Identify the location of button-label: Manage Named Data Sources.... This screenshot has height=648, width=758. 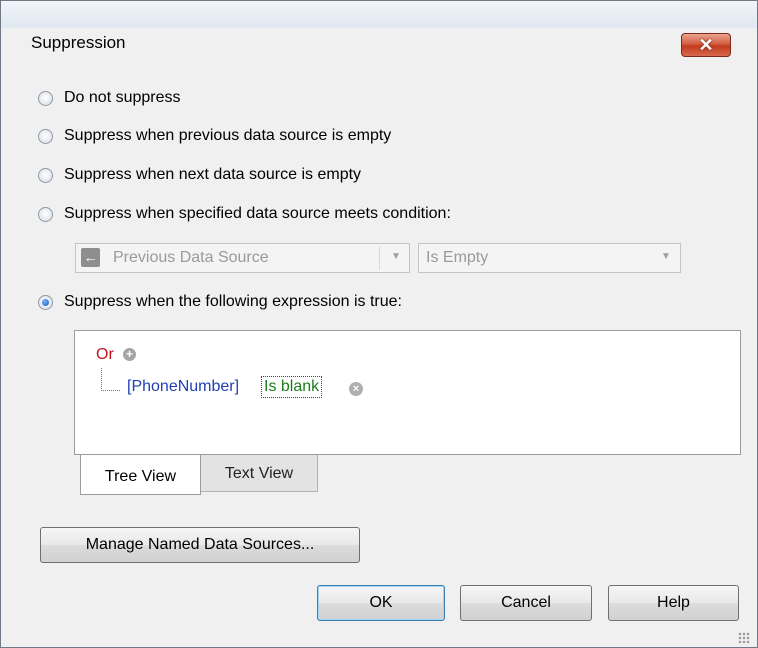
(200, 544).